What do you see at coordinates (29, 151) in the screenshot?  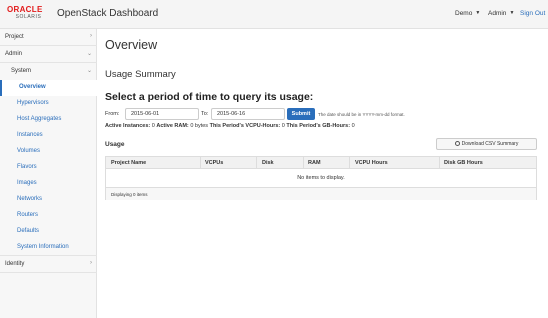 I see `sidebar-item-label: Volumes` at bounding box center [29, 151].